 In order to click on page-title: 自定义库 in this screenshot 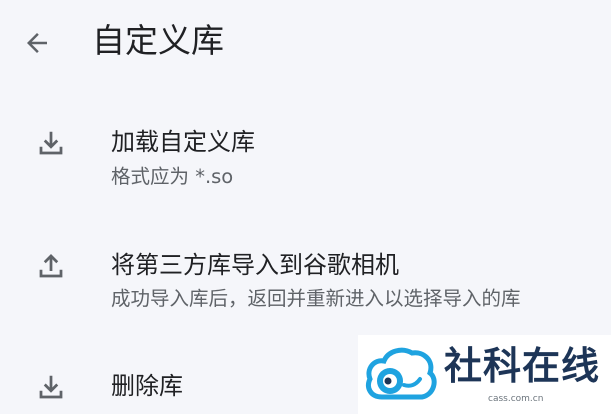, I will do `click(158, 40)`.